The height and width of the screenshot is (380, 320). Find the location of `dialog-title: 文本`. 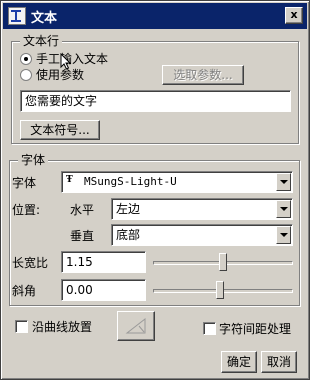

dialog-title: 文本 is located at coordinates (44, 18).